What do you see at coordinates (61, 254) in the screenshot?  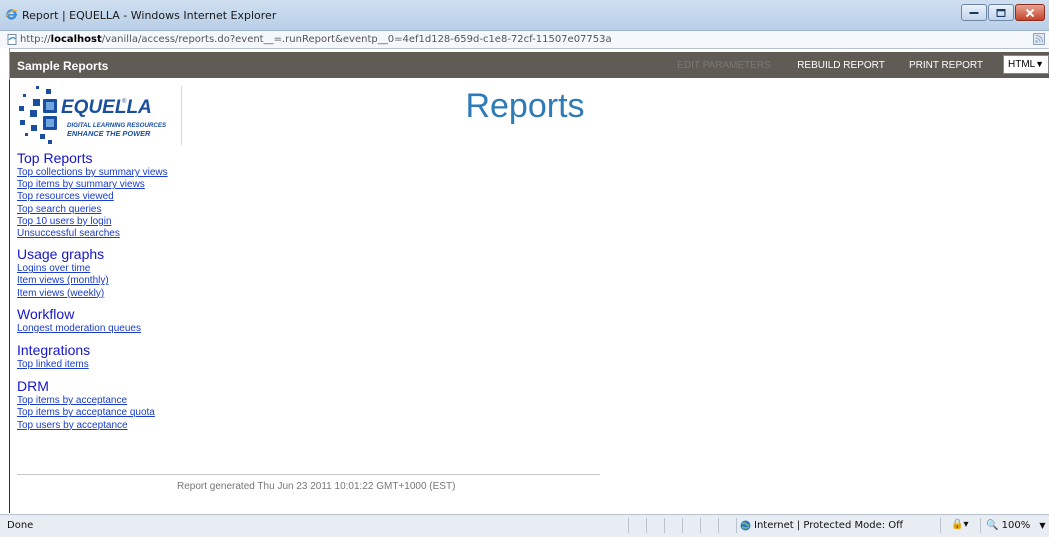 I see `section-title: Usage graphs` at bounding box center [61, 254].